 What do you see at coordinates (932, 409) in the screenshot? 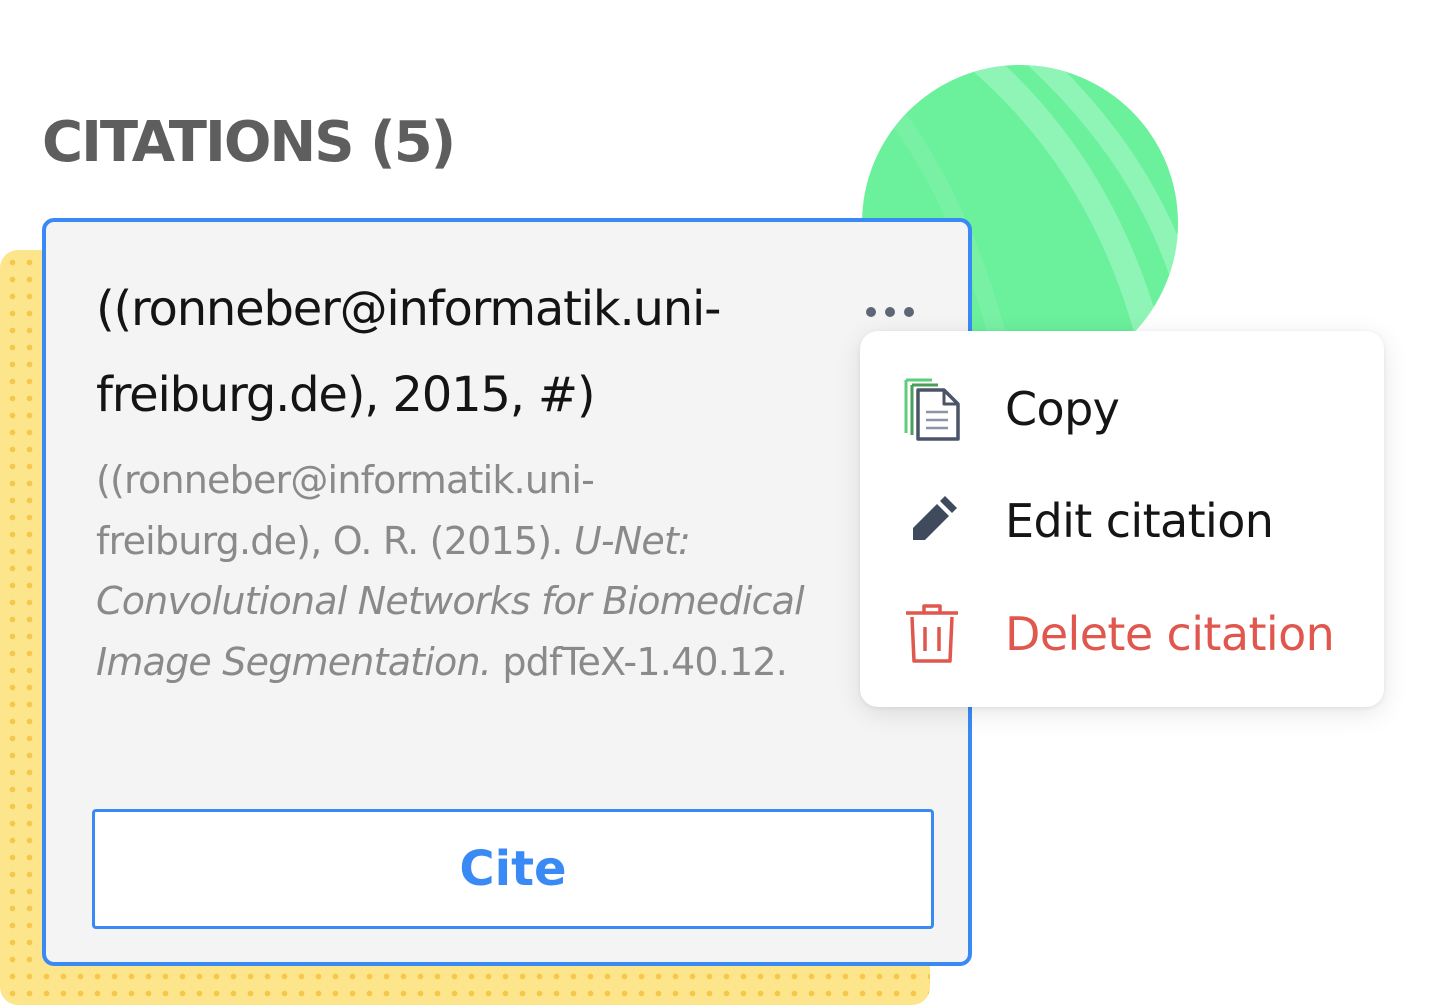
I see `copy-icon` at bounding box center [932, 409].